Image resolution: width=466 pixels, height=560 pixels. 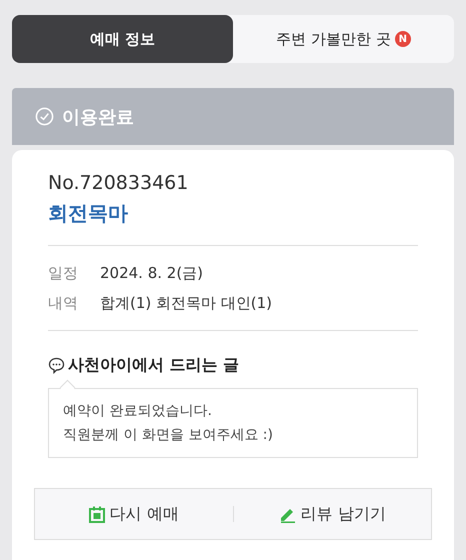 I want to click on message-heading: 사천아이에서 드리는 글, so click(x=154, y=365).